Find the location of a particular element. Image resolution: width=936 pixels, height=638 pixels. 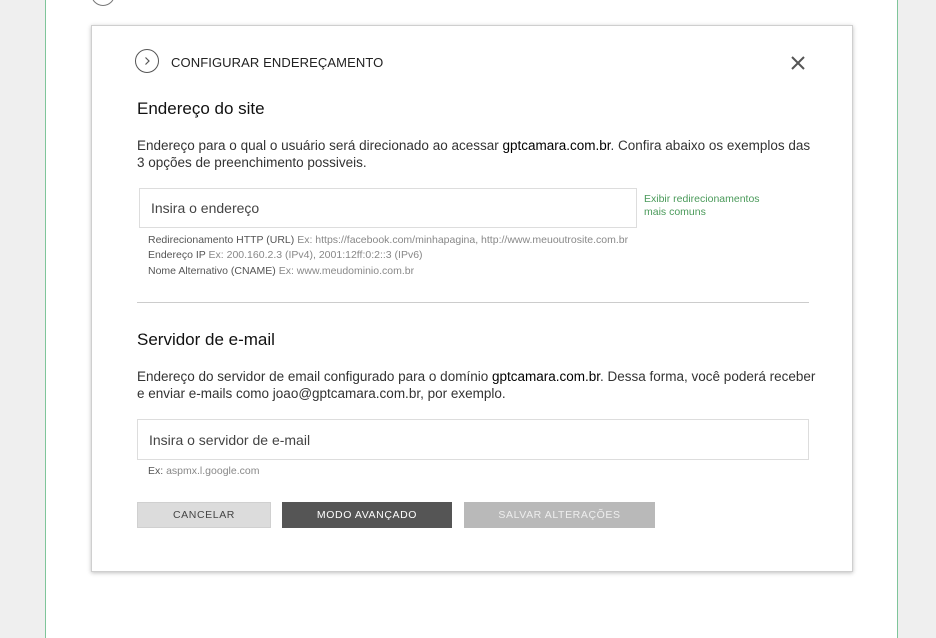

chevron-right-icon is located at coordinates (147, 61).